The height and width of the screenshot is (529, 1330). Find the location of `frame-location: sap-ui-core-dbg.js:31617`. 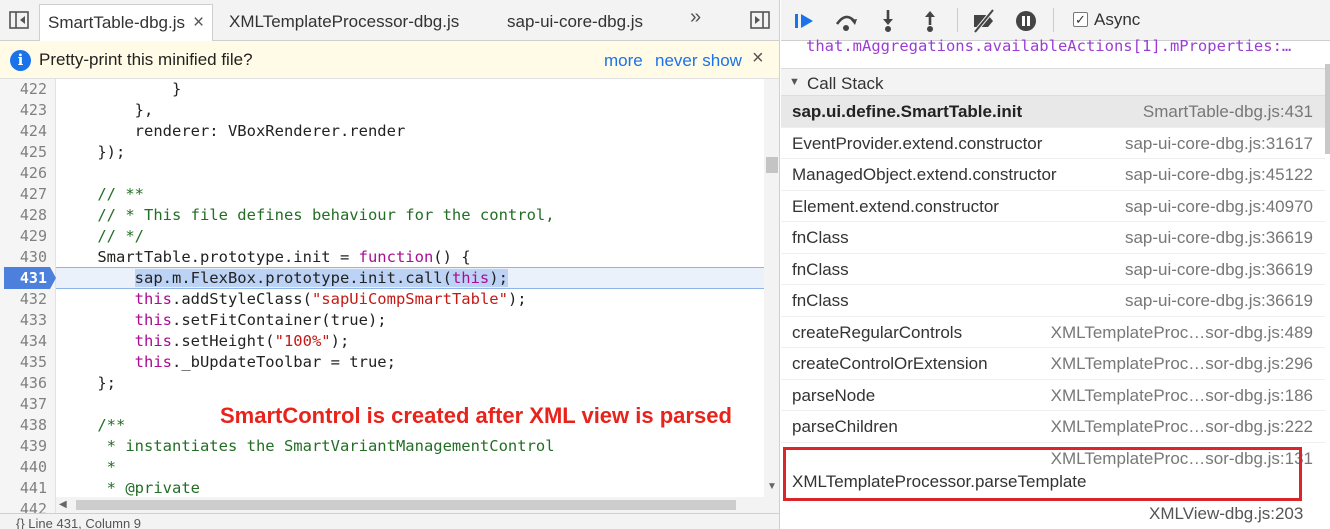

frame-location: sap-ui-core-dbg.js:31617 is located at coordinates (1219, 144).